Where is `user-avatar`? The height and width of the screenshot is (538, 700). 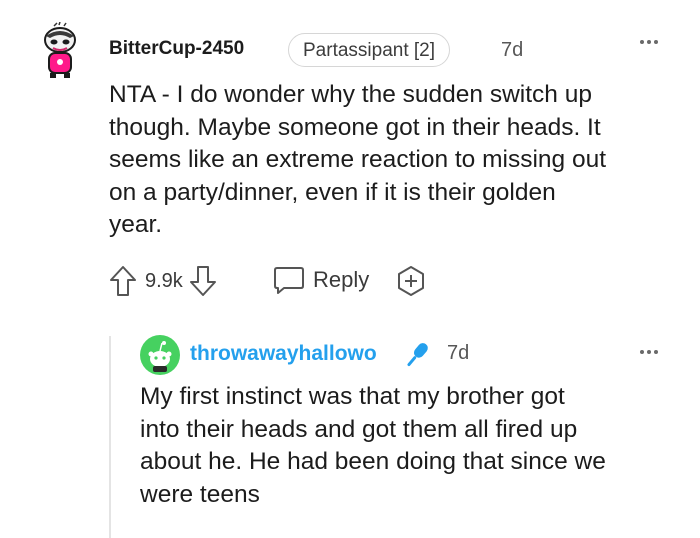
user-avatar is located at coordinates (60, 50).